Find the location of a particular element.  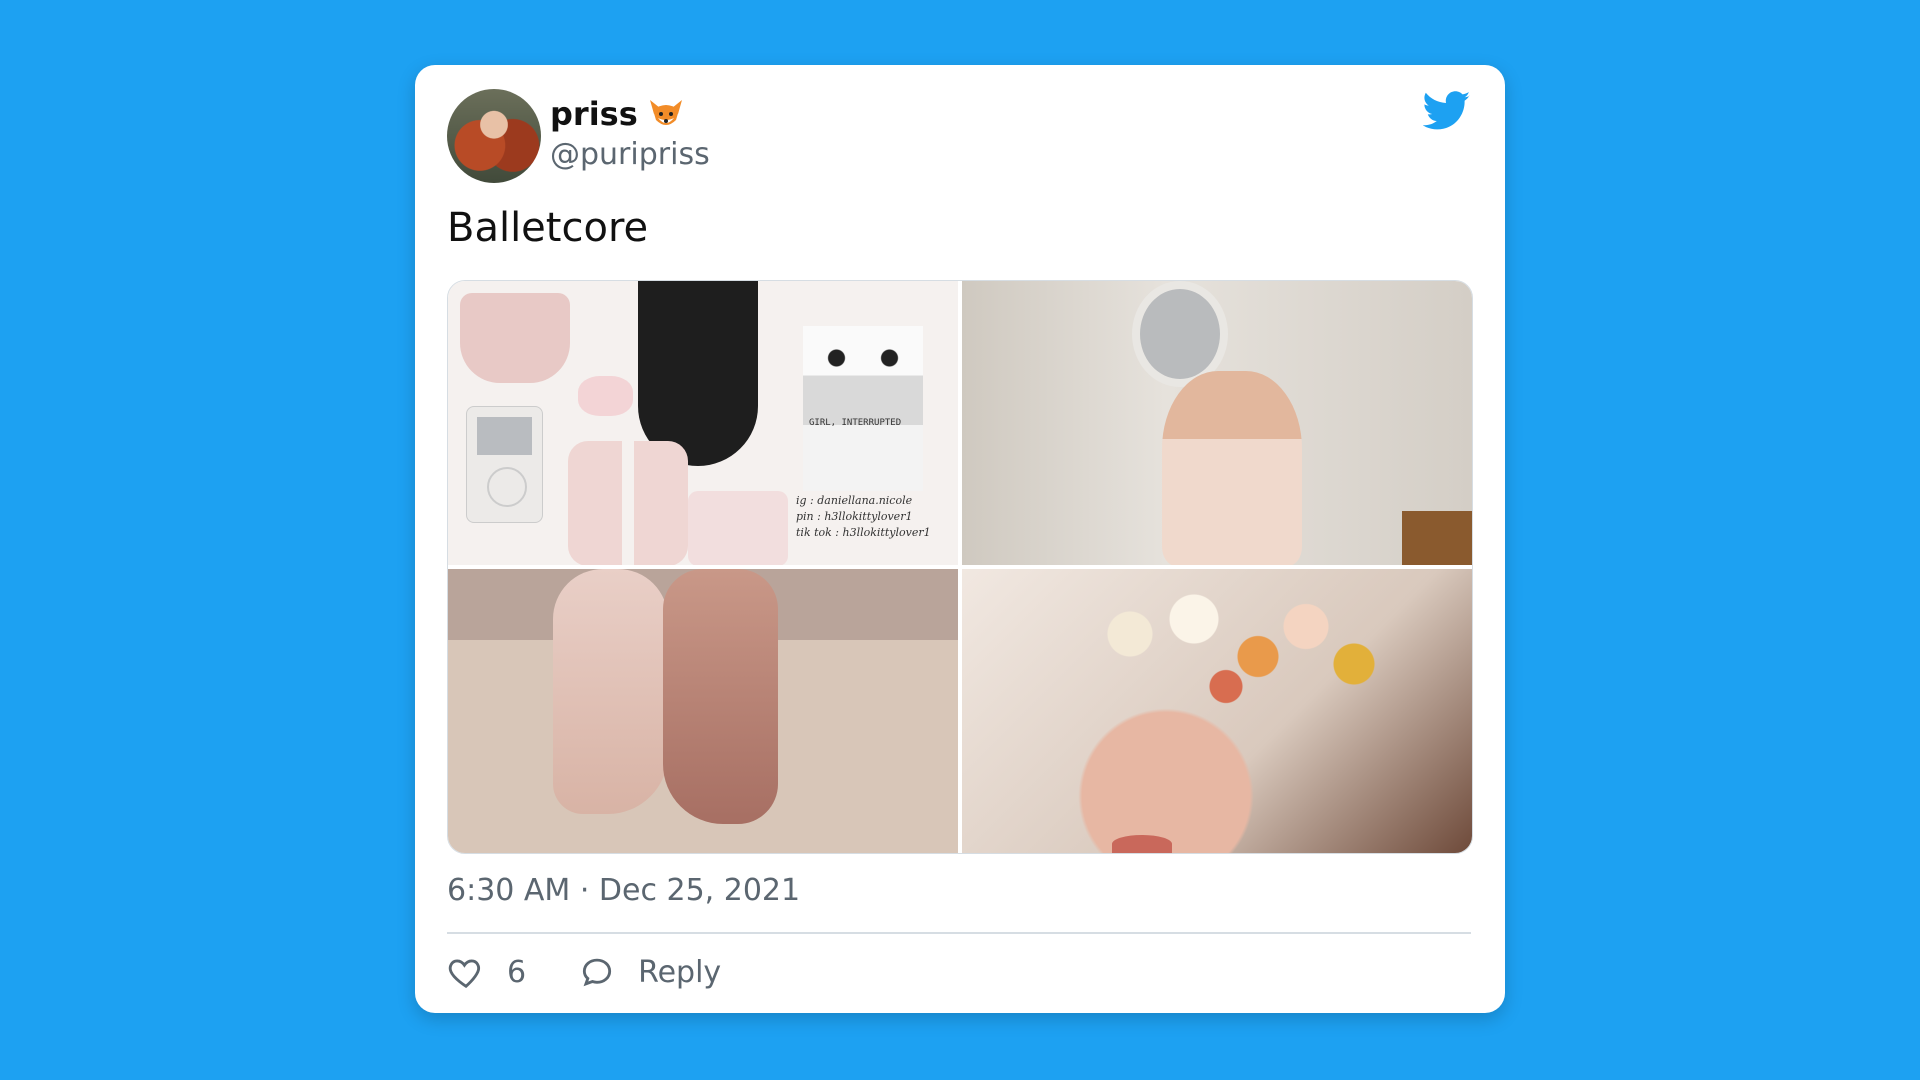

dancer-shape is located at coordinates (1232, 468).